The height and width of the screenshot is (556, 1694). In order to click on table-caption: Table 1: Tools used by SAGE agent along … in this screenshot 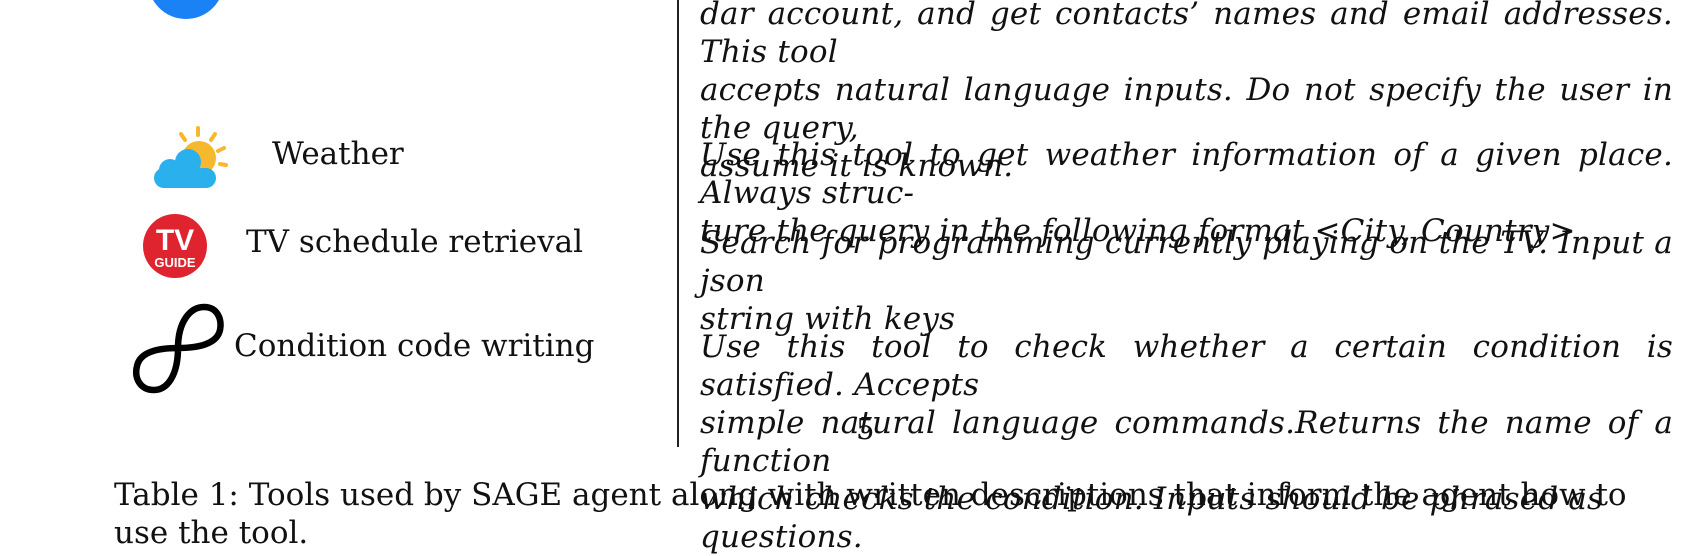, I will do `click(870, 514)`.